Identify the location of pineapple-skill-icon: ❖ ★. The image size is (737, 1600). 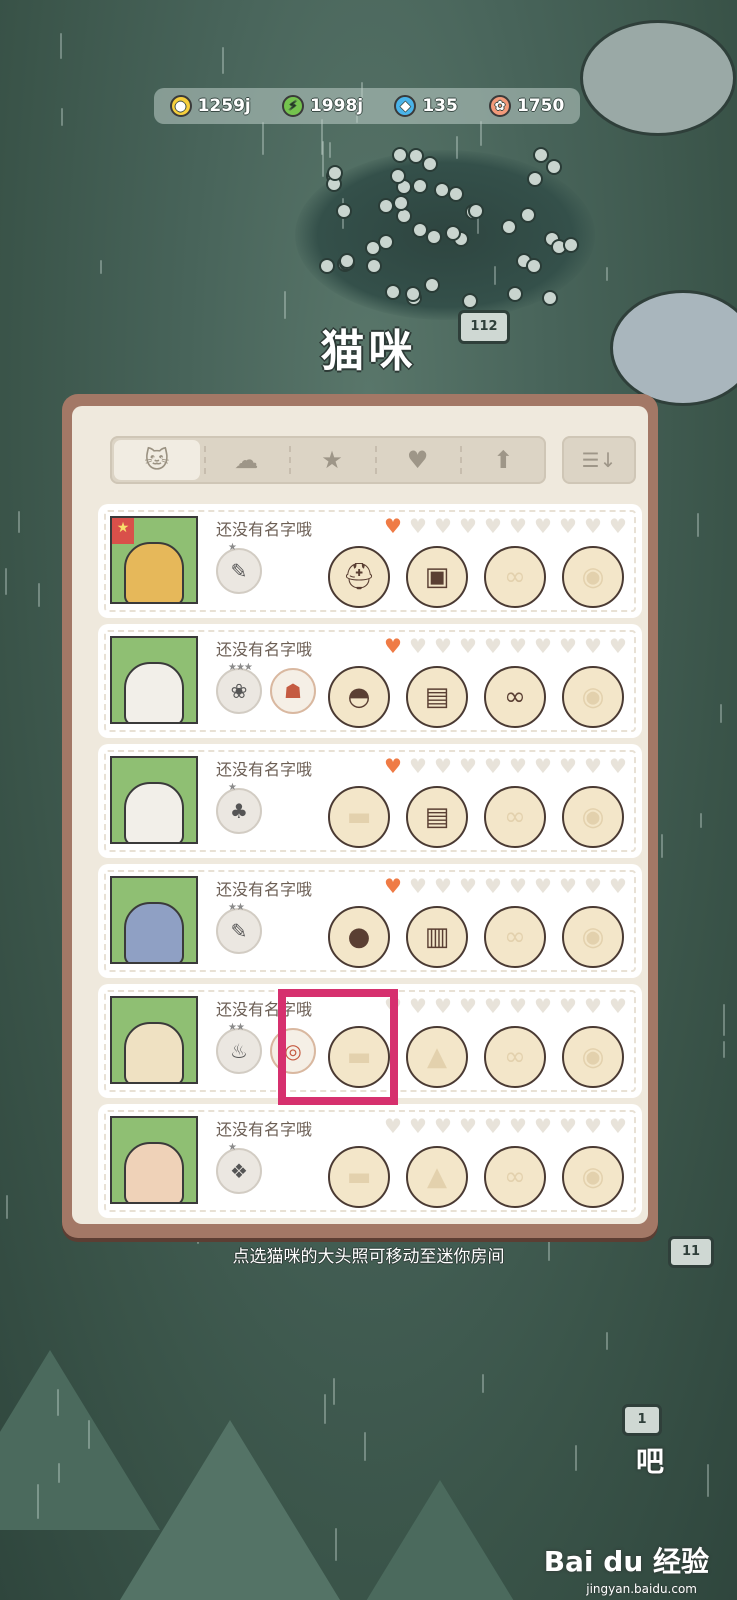
(239, 1168).